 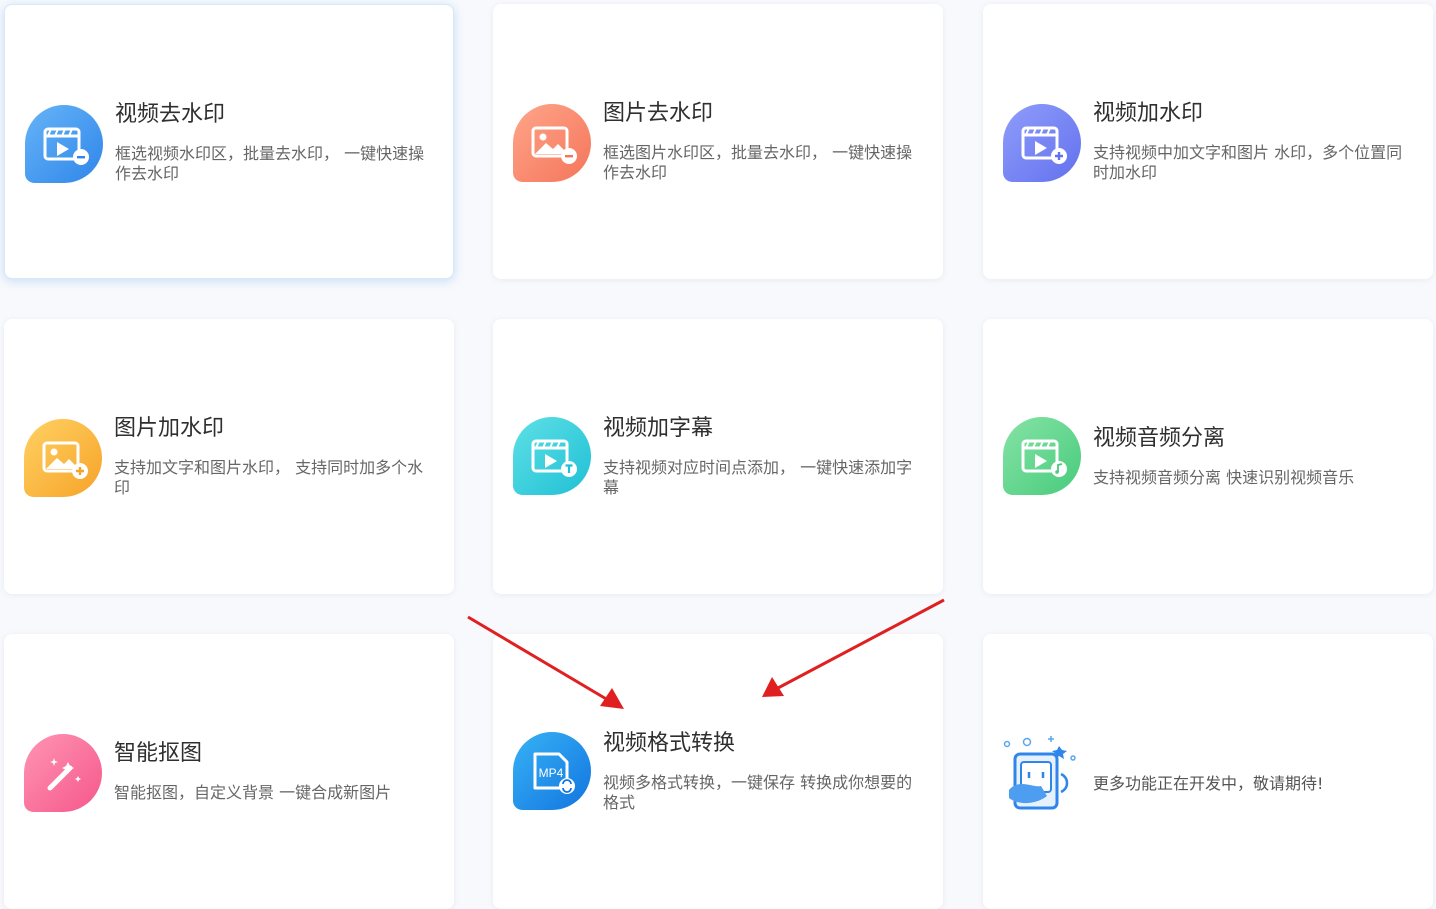 What do you see at coordinates (229, 771) in the screenshot?
I see `card-smart-cutout: 智能抠图 智能抠图，自定义背景 一键合成新图片` at bounding box center [229, 771].